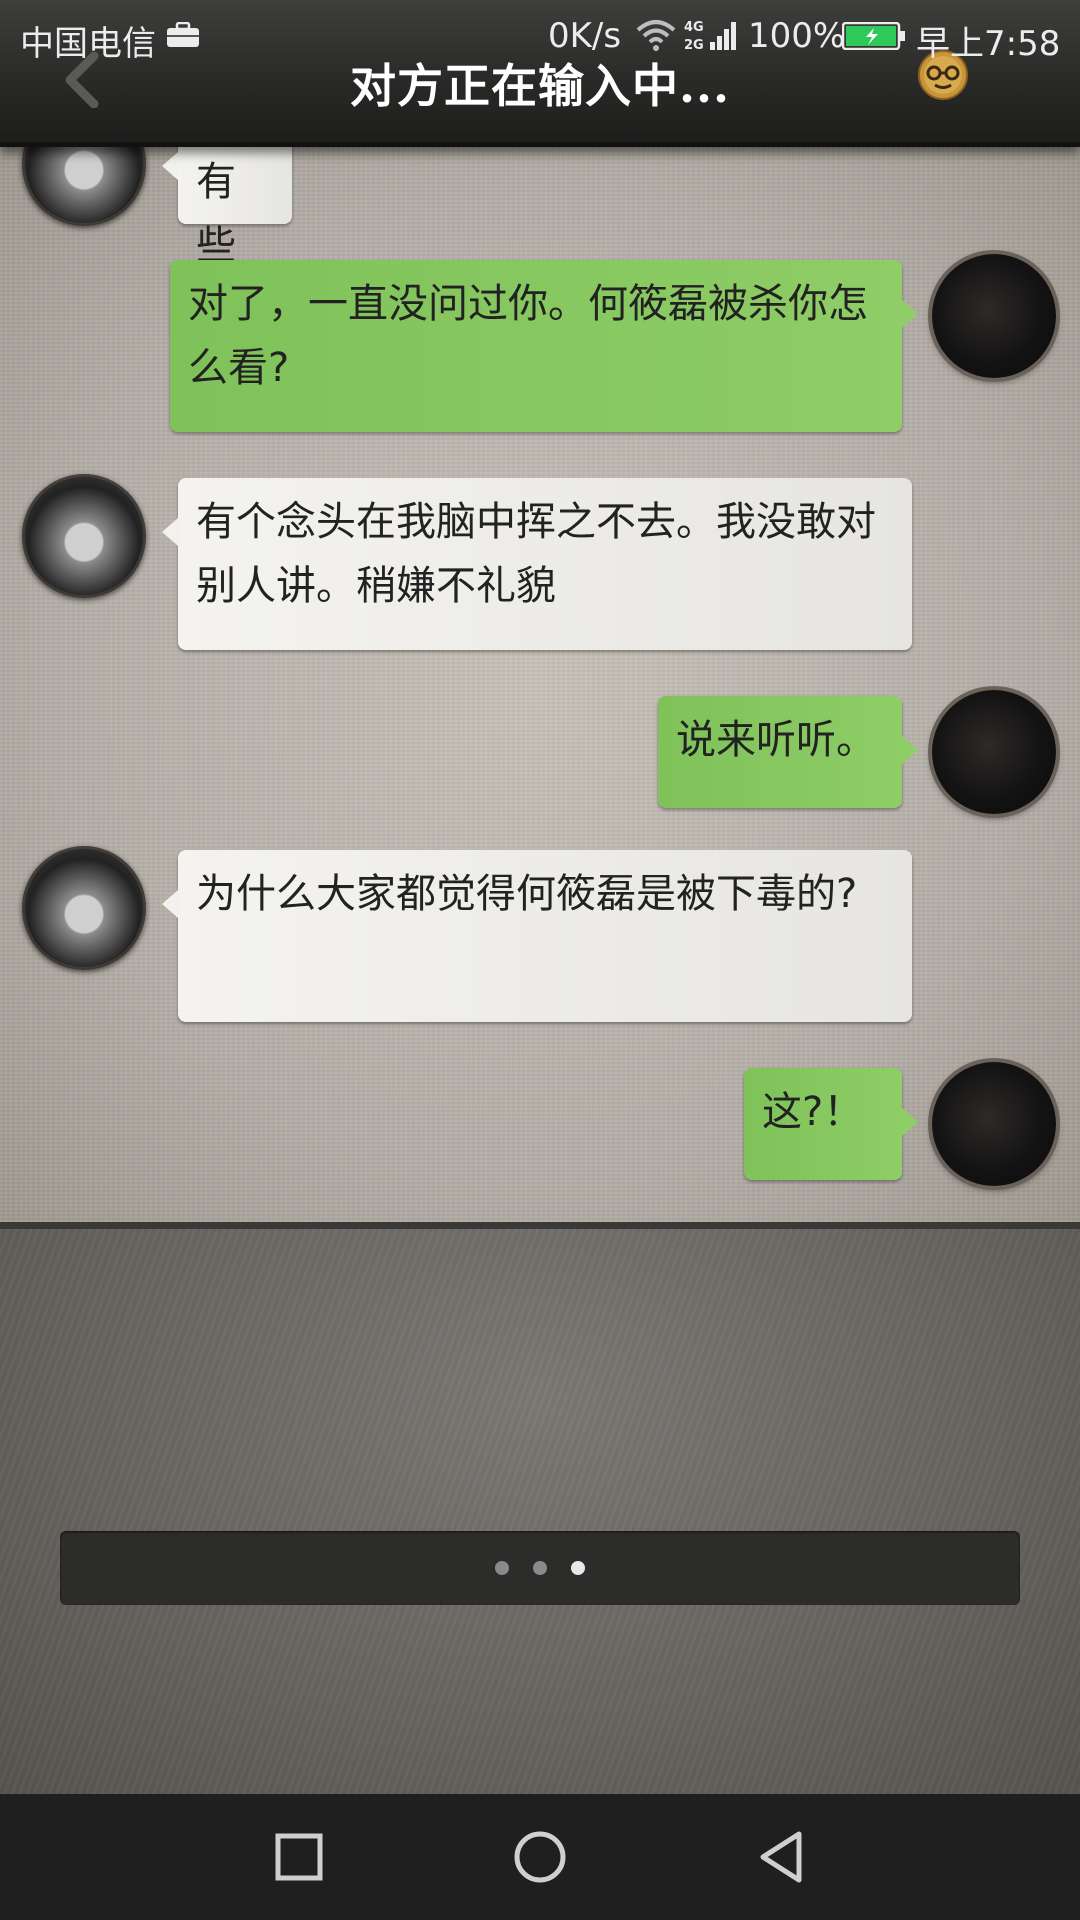 This screenshot has height=1920, width=1080. What do you see at coordinates (585, 36) in the screenshot?
I see `net-speed-label: 0K/s` at bounding box center [585, 36].